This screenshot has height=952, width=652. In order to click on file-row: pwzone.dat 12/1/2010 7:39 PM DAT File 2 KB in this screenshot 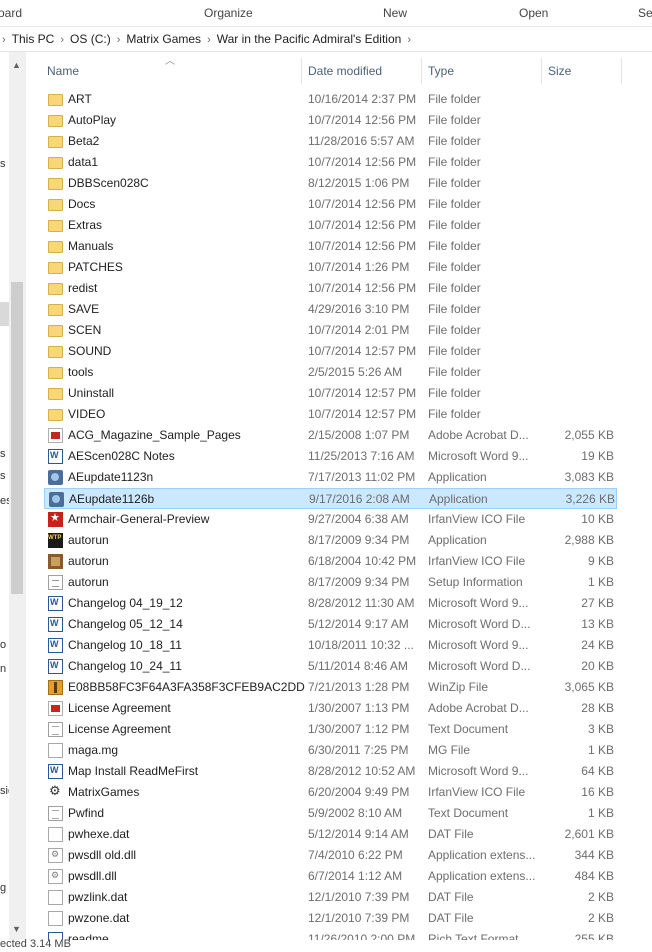, I will do `click(330, 918)`.